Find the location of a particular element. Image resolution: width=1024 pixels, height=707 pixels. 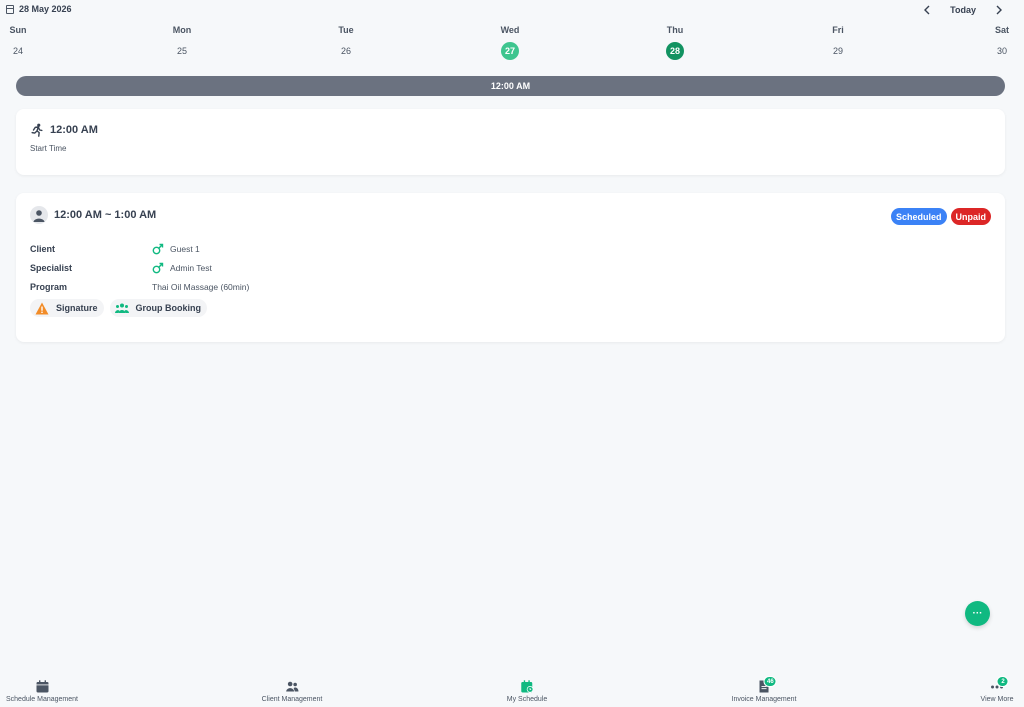

day-thu: Thu 28 is located at coordinates (675, 42).